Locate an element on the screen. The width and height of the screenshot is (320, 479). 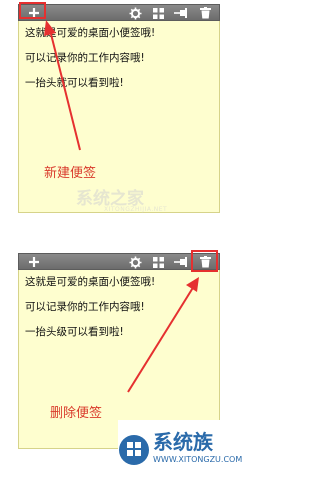
arrow-to-delete-button is located at coordinates (163, 335).